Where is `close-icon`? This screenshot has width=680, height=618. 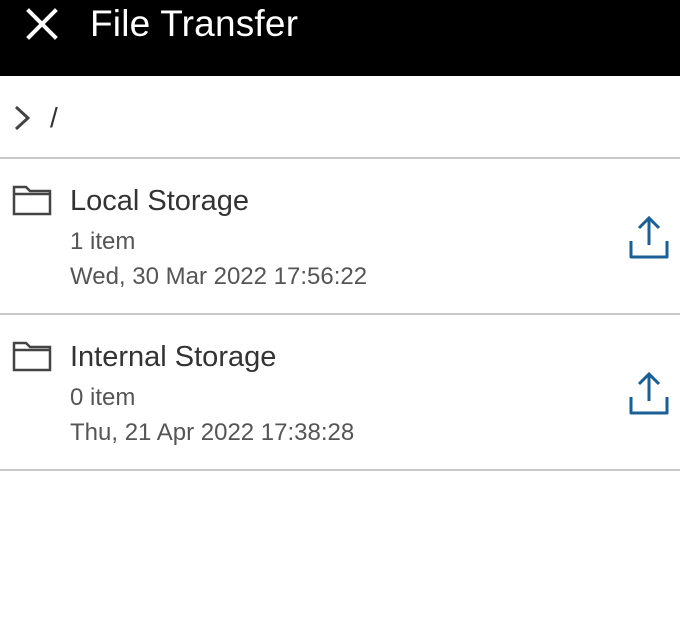
close-icon is located at coordinates (42, 24).